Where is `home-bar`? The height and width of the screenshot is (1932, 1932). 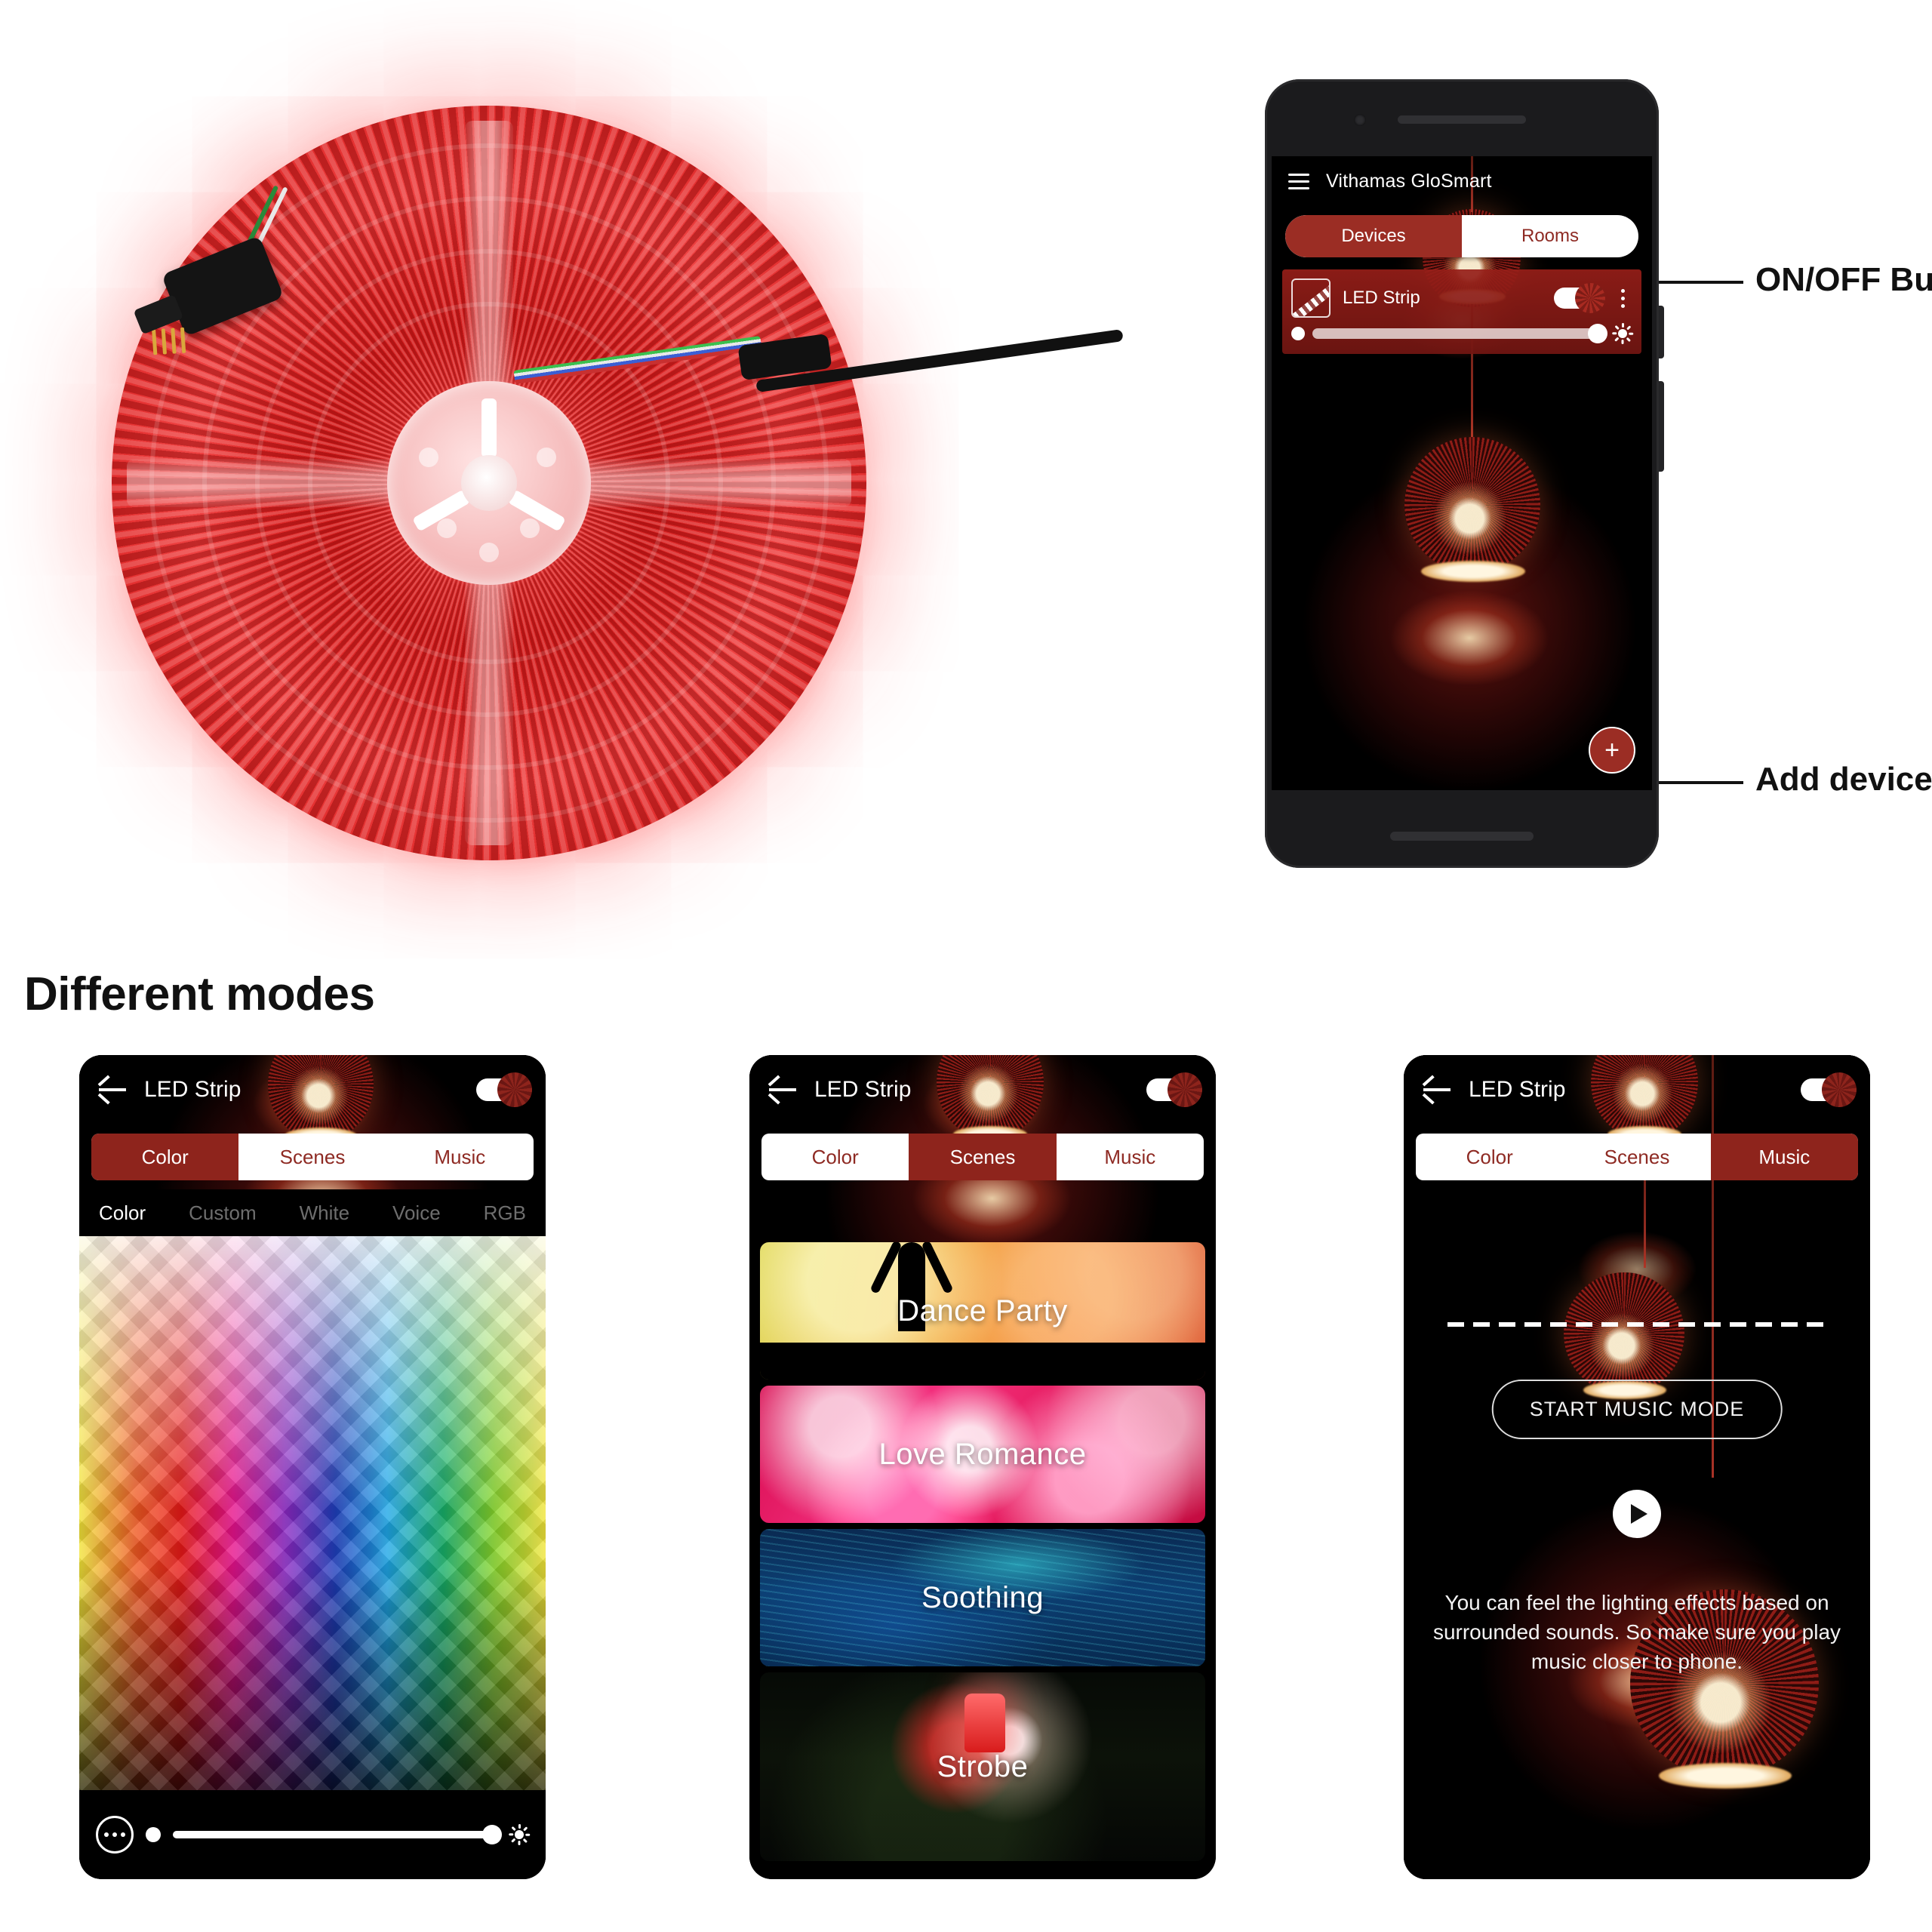
home-bar is located at coordinates (1462, 836).